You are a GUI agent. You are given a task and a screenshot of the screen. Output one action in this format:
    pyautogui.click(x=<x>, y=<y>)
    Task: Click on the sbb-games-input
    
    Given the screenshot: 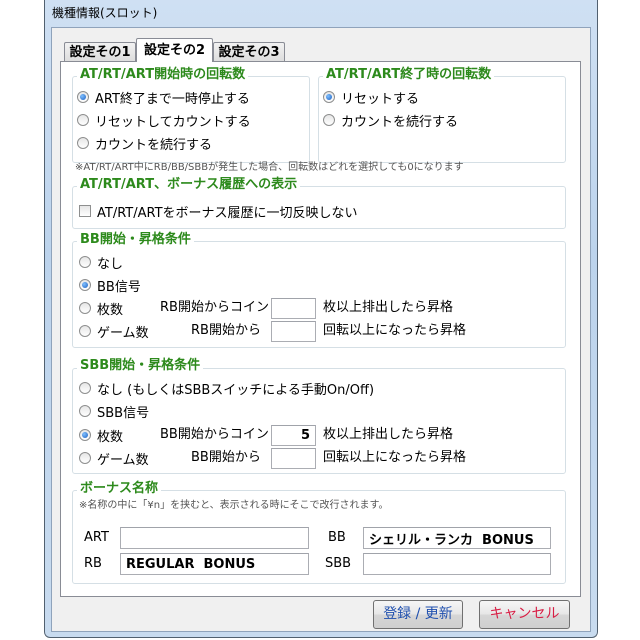 What is the action you would take?
    pyautogui.click(x=293, y=458)
    